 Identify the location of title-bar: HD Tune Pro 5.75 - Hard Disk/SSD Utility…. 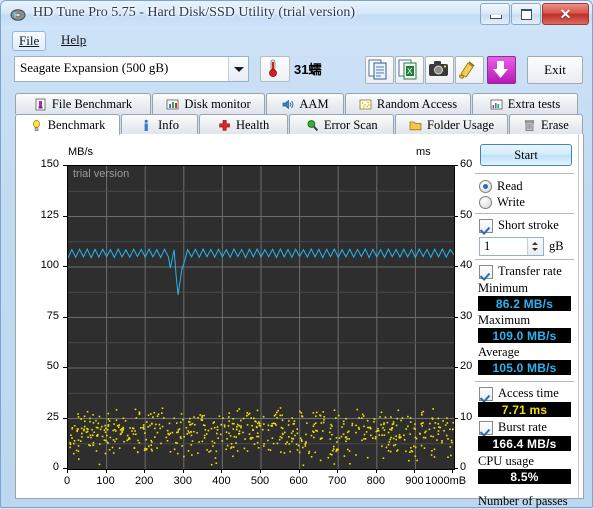
(296, 15).